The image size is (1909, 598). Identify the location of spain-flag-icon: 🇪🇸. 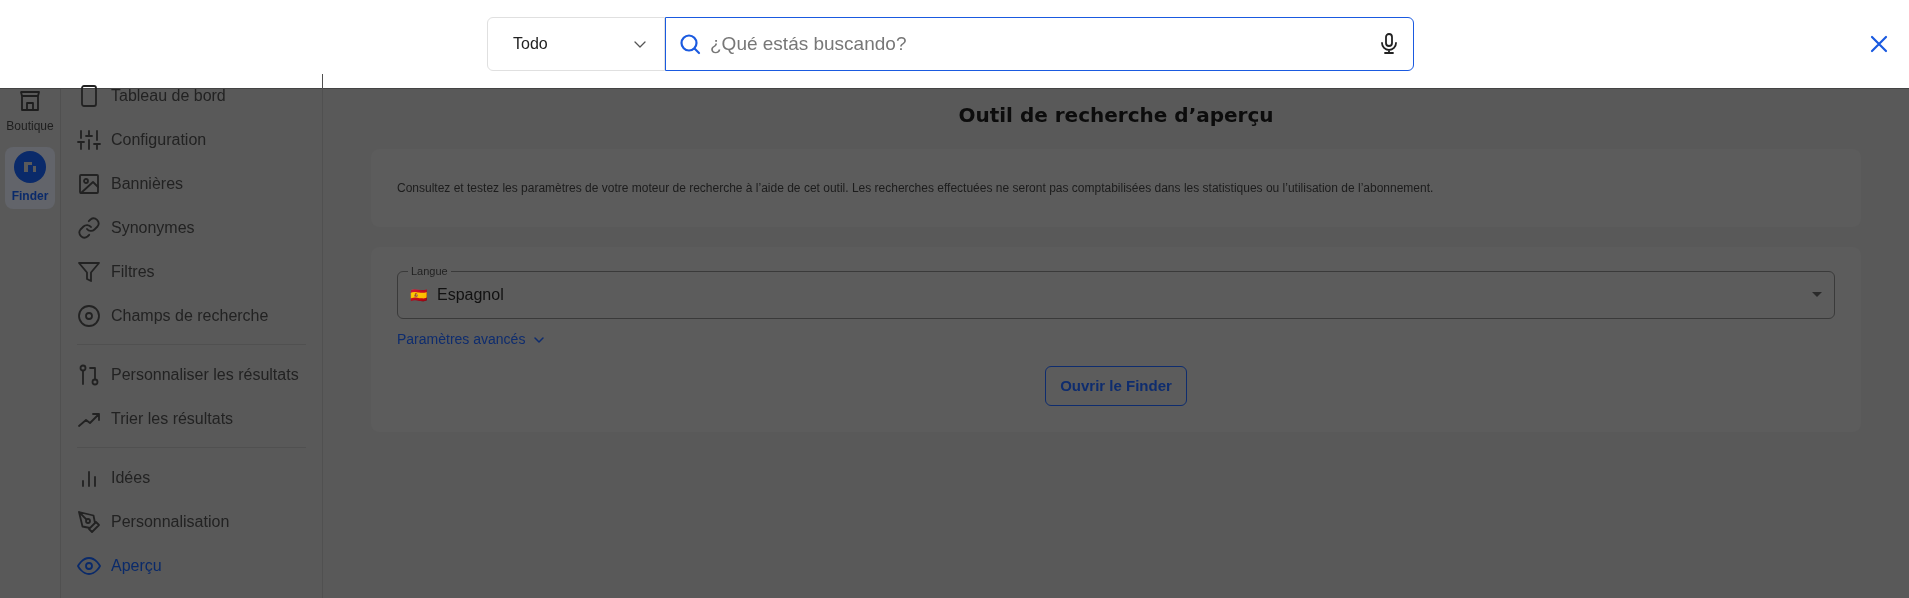
(418, 295).